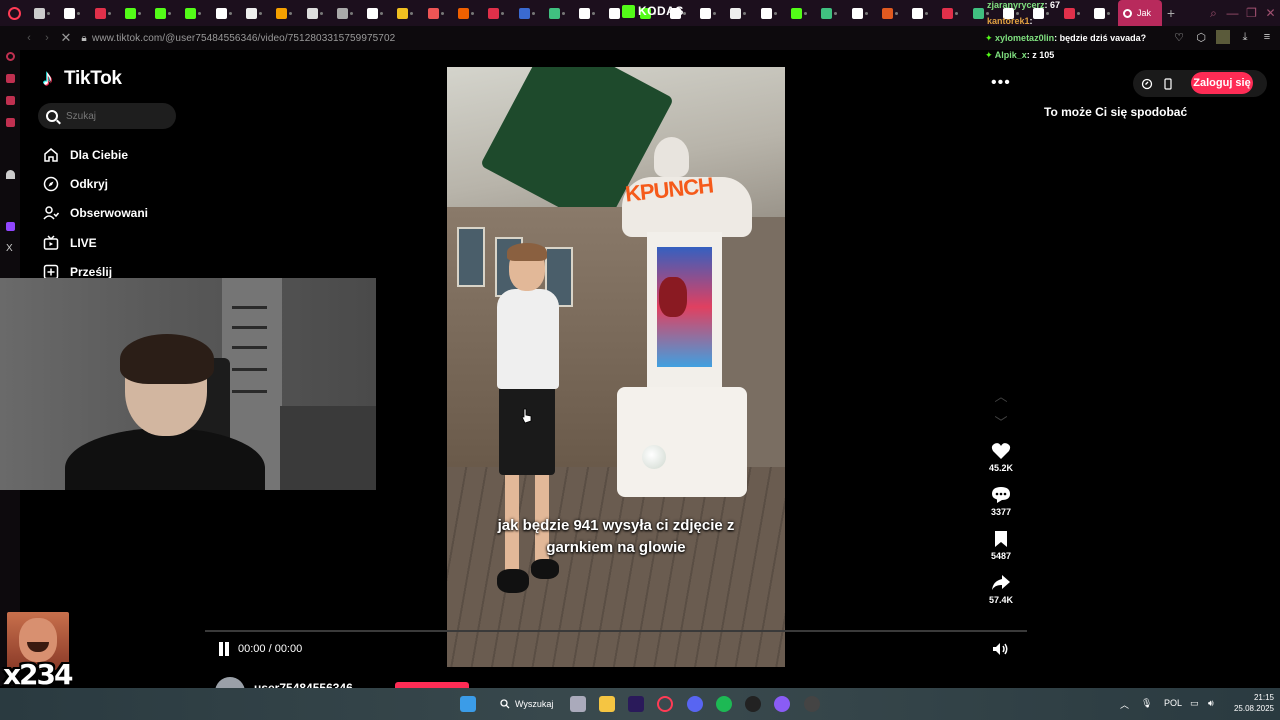 Image resolution: width=1280 pixels, height=720 pixels. I want to click on opera-logo-icon, so click(14, 13).